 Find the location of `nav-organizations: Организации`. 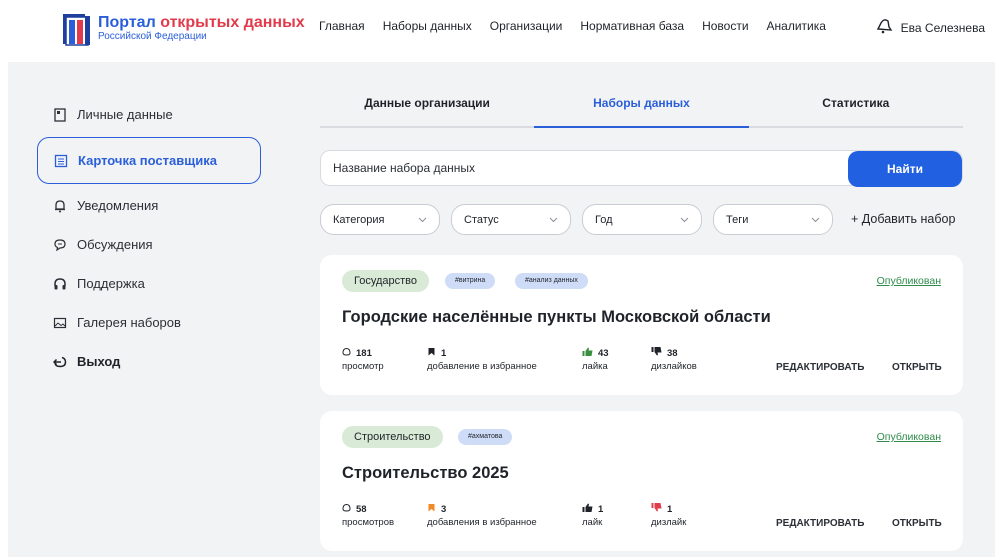

nav-organizations: Организации is located at coordinates (526, 26).